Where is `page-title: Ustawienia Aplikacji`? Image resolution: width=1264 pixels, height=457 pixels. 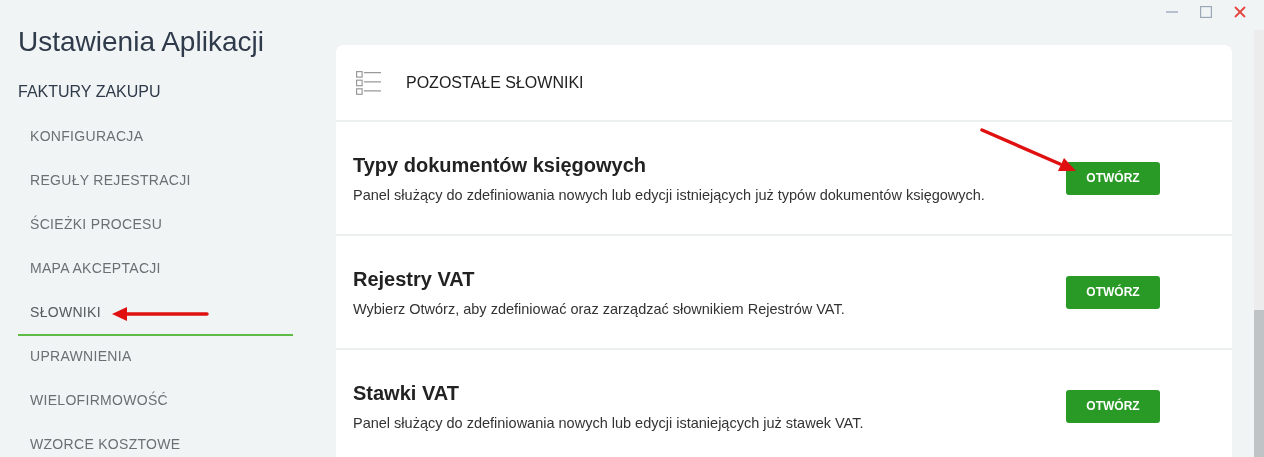
page-title: Ustawienia Aplikacji is located at coordinates (141, 42).